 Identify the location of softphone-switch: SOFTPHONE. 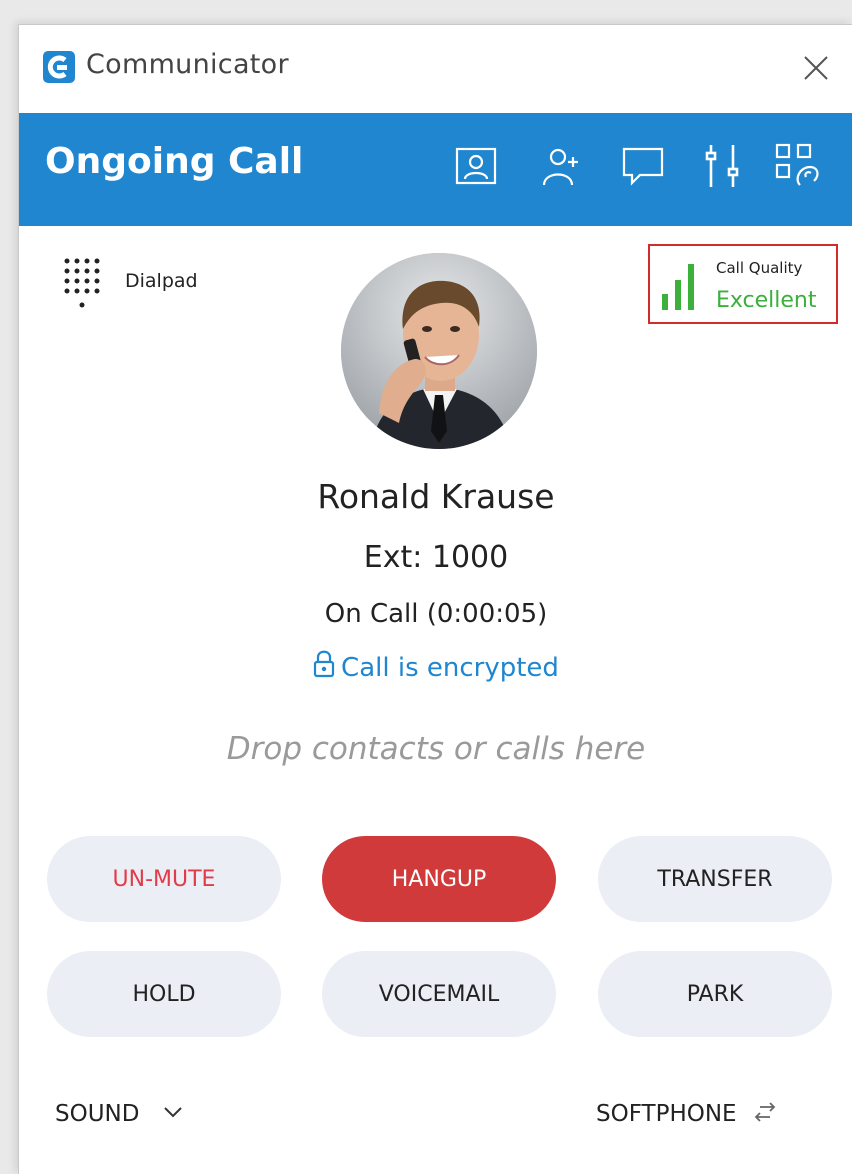
(687, 1114).